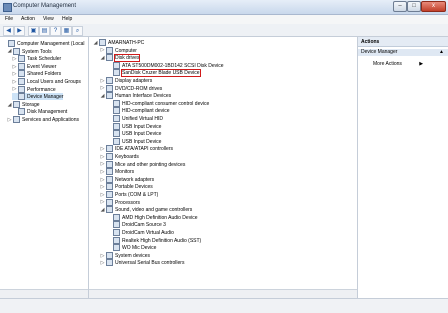 The height and width of the screenshot is (313, 448). I want to click on scan-hardware-icon: ⌕, so click(77, 31).